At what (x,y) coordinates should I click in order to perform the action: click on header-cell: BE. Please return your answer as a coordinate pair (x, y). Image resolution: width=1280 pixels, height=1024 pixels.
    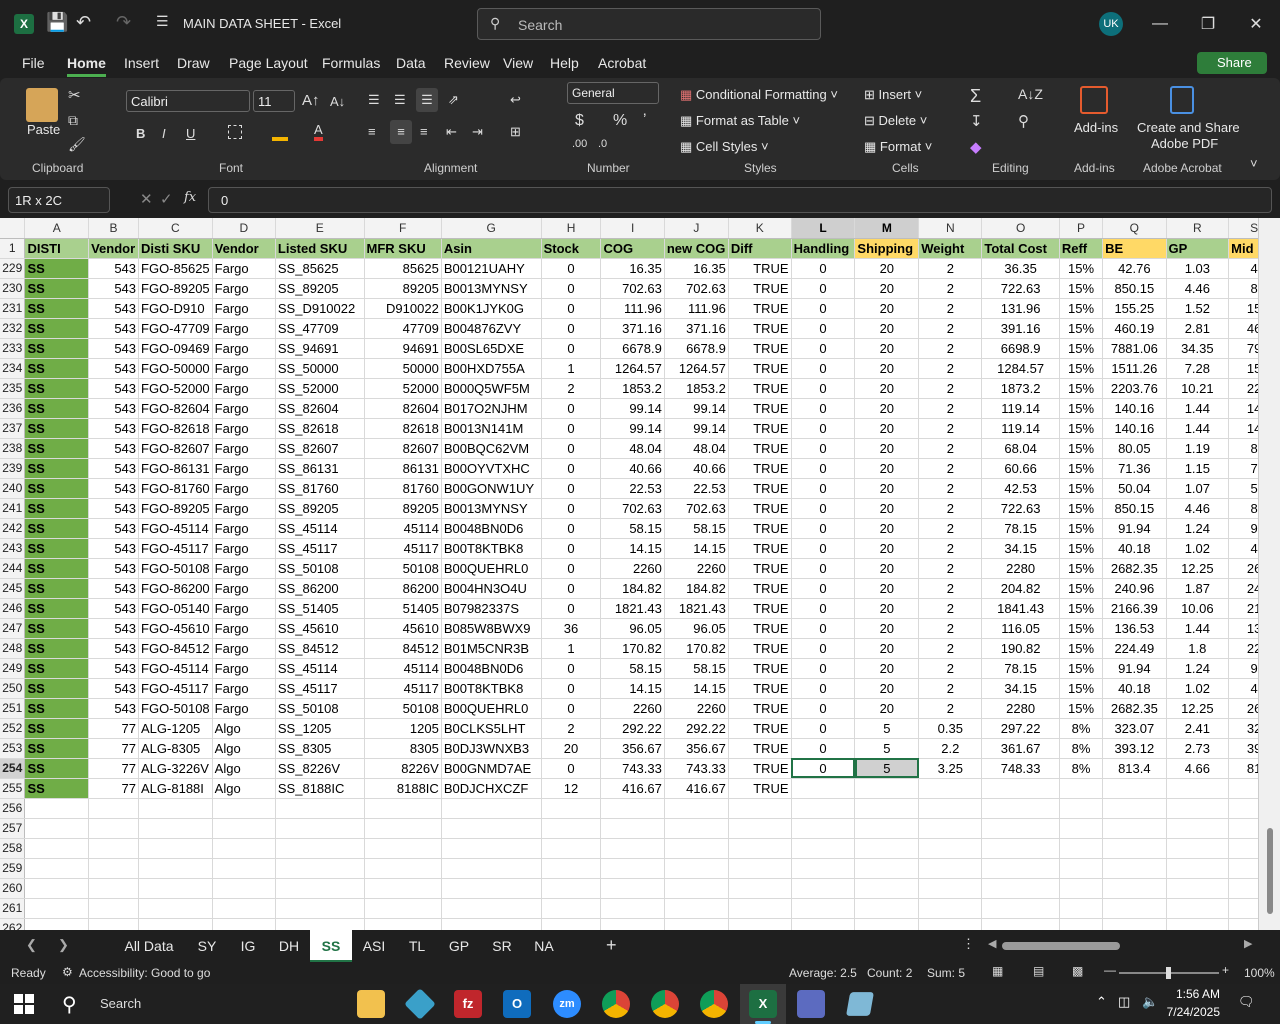
    Looking at the image, I should click on (1134, 248).